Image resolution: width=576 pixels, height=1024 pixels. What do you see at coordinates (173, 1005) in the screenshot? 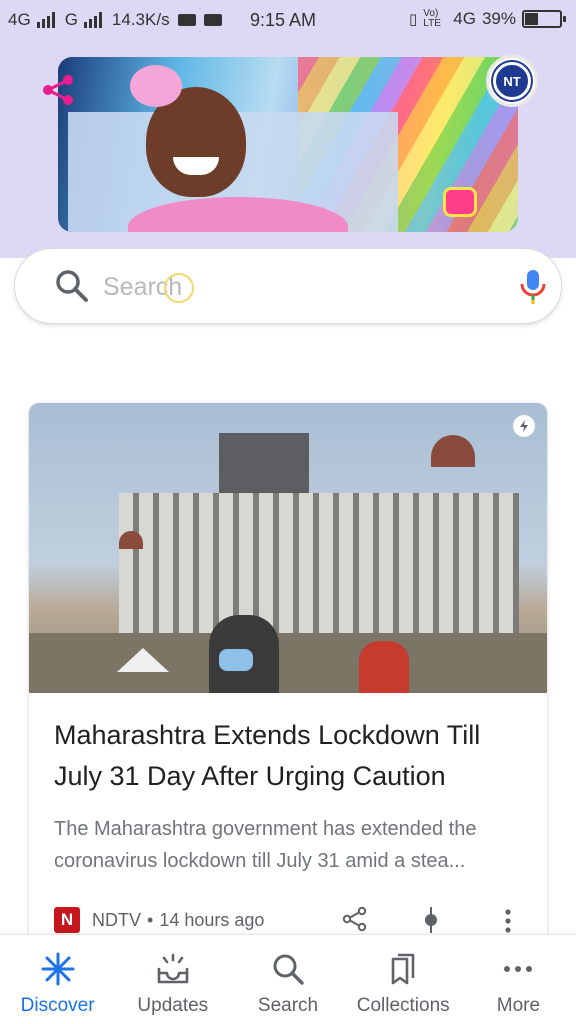
I see `nav-label-updates: Updates` at bounding box center [173, 1005].